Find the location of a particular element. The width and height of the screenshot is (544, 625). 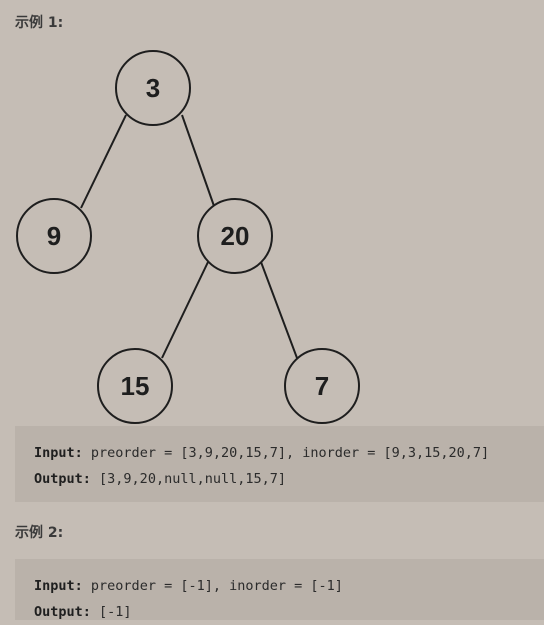

node-label: 20 is located at coordinates (235, 236).